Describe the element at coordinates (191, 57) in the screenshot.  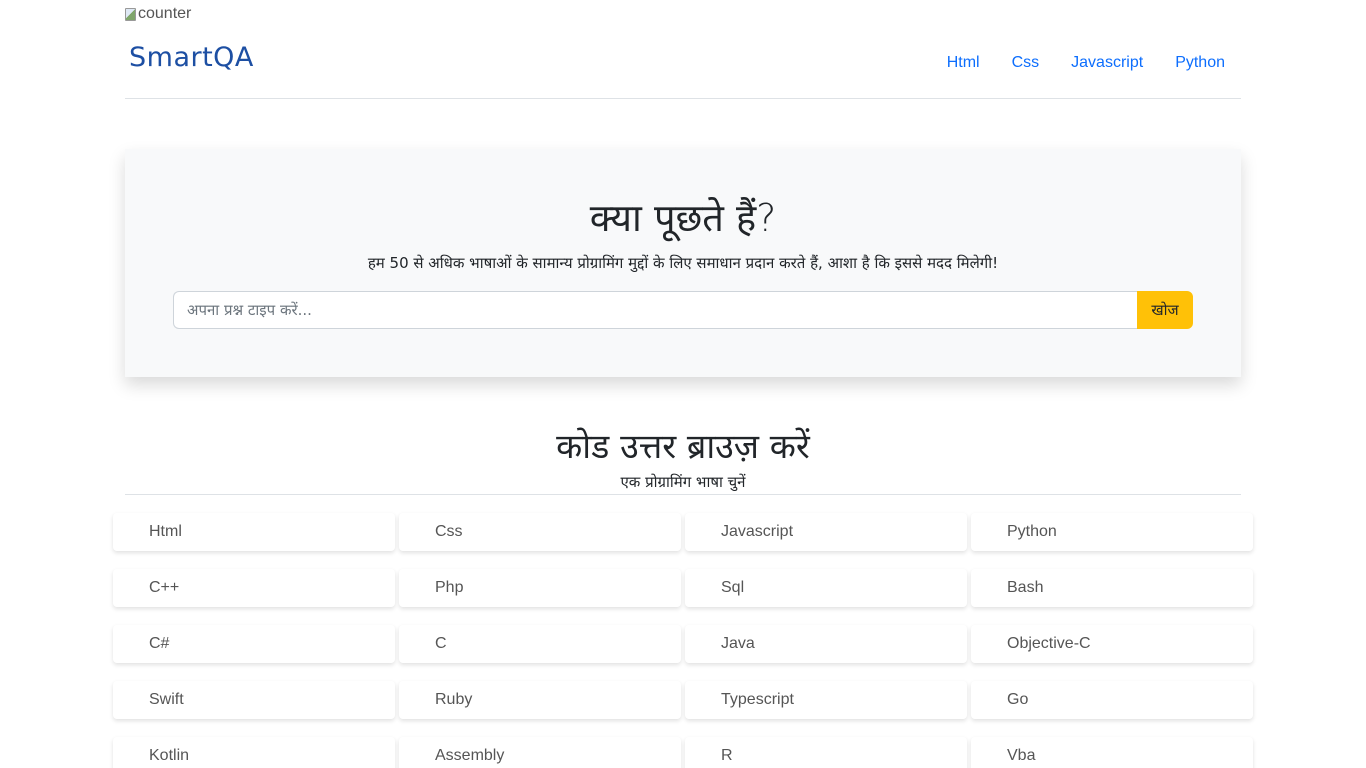
I see `brand-logo: SmartQA` at that location.